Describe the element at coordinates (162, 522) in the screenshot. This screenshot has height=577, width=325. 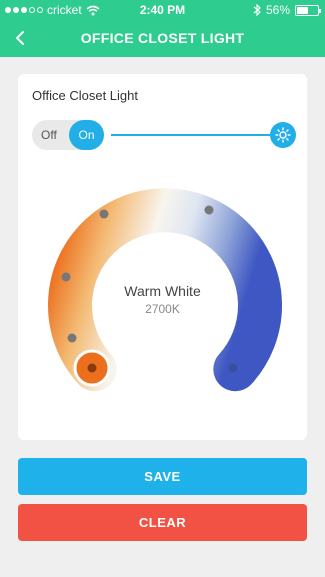
I see `clear-button: CLEAR` at that location.